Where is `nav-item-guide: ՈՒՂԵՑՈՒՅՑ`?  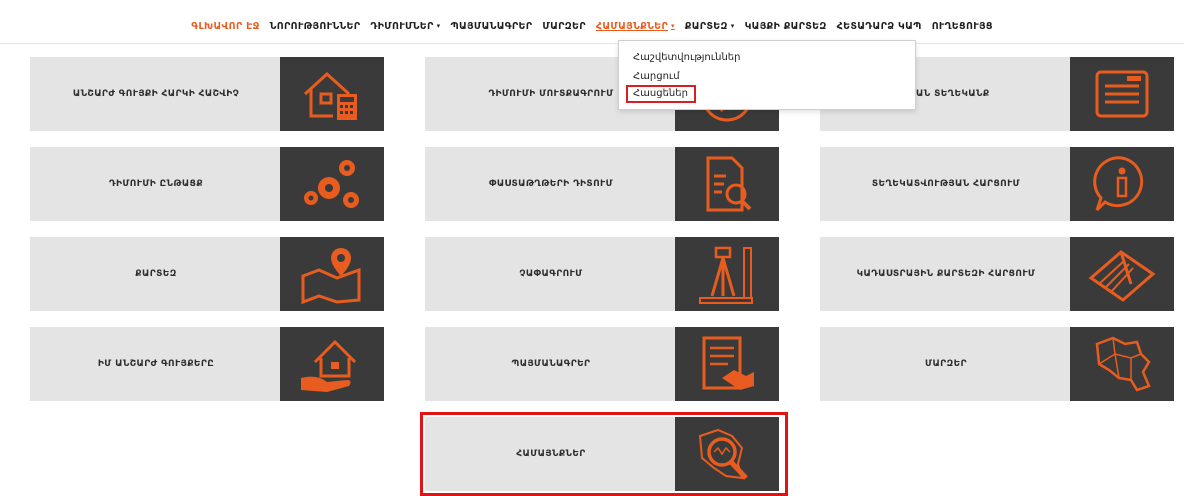 nav-item-guide: ՈՒՂԵՑՈՒՅՑ is located at coordinates (962, 26).